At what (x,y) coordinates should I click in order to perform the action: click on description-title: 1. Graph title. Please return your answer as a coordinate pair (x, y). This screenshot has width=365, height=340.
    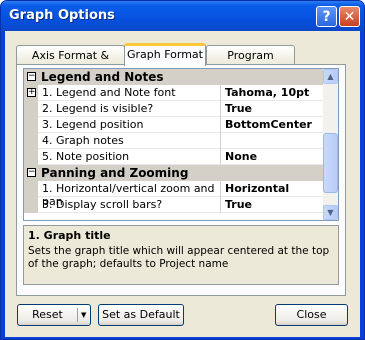
    Looking at the image, I should click on (69, 235).